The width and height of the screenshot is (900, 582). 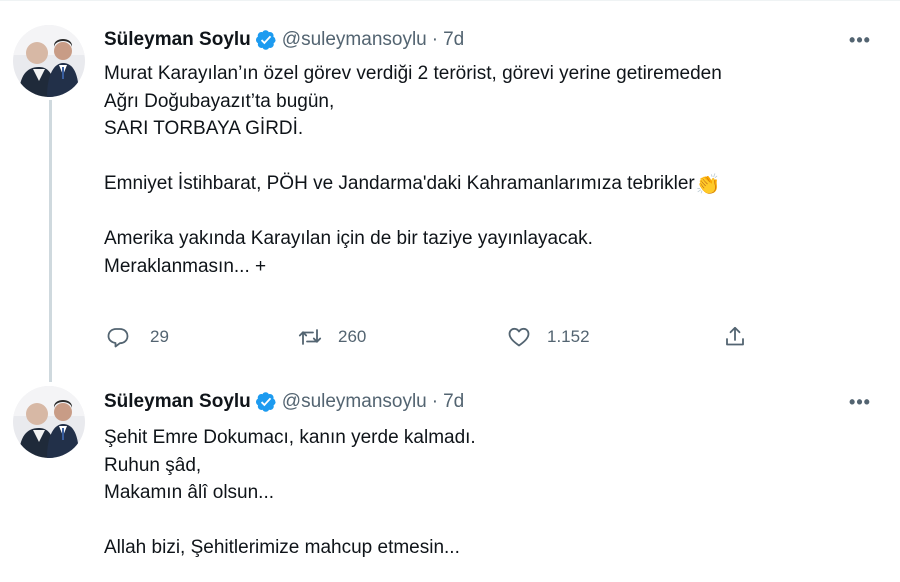 I want to click on heart-icon, so click(x=519, y=337).